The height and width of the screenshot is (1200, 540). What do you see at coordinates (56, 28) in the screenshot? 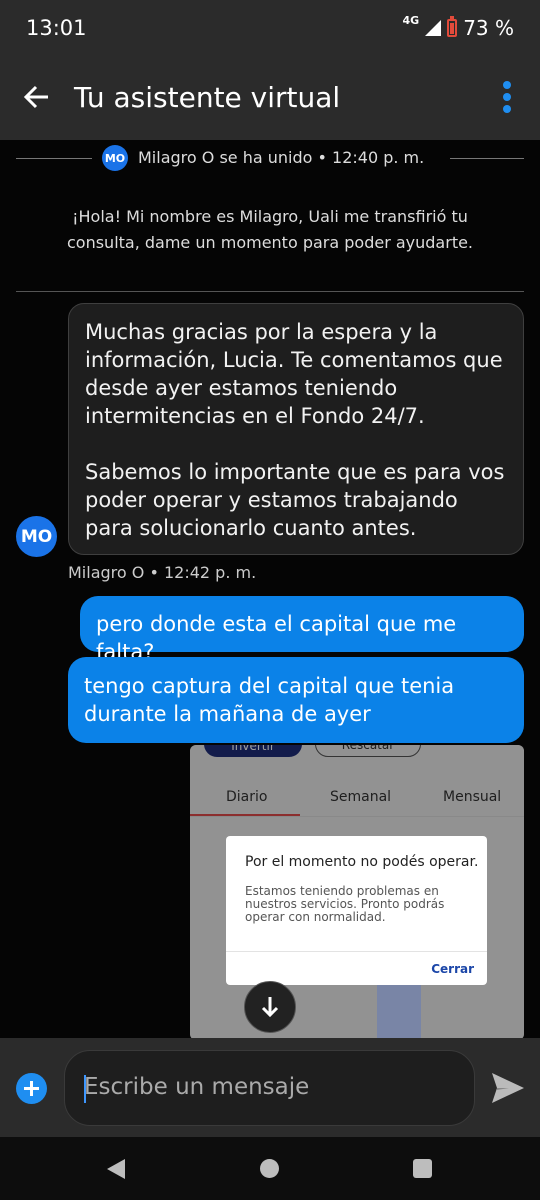
I see `clock: 13:01` at bounding box center [56, 28].